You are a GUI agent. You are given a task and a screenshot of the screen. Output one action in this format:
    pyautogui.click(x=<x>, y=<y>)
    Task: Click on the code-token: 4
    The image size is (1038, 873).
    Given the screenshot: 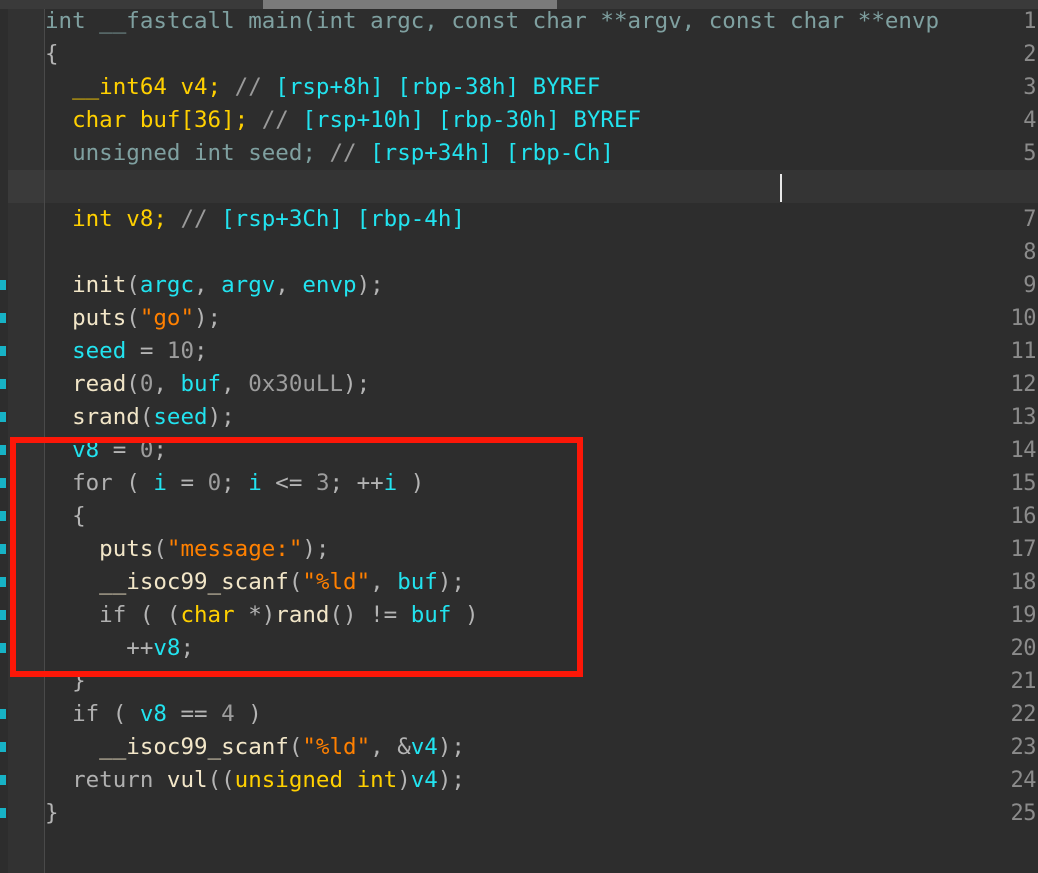 What is the action you would take?
    pyautogui.click(x=228, y=714)
    